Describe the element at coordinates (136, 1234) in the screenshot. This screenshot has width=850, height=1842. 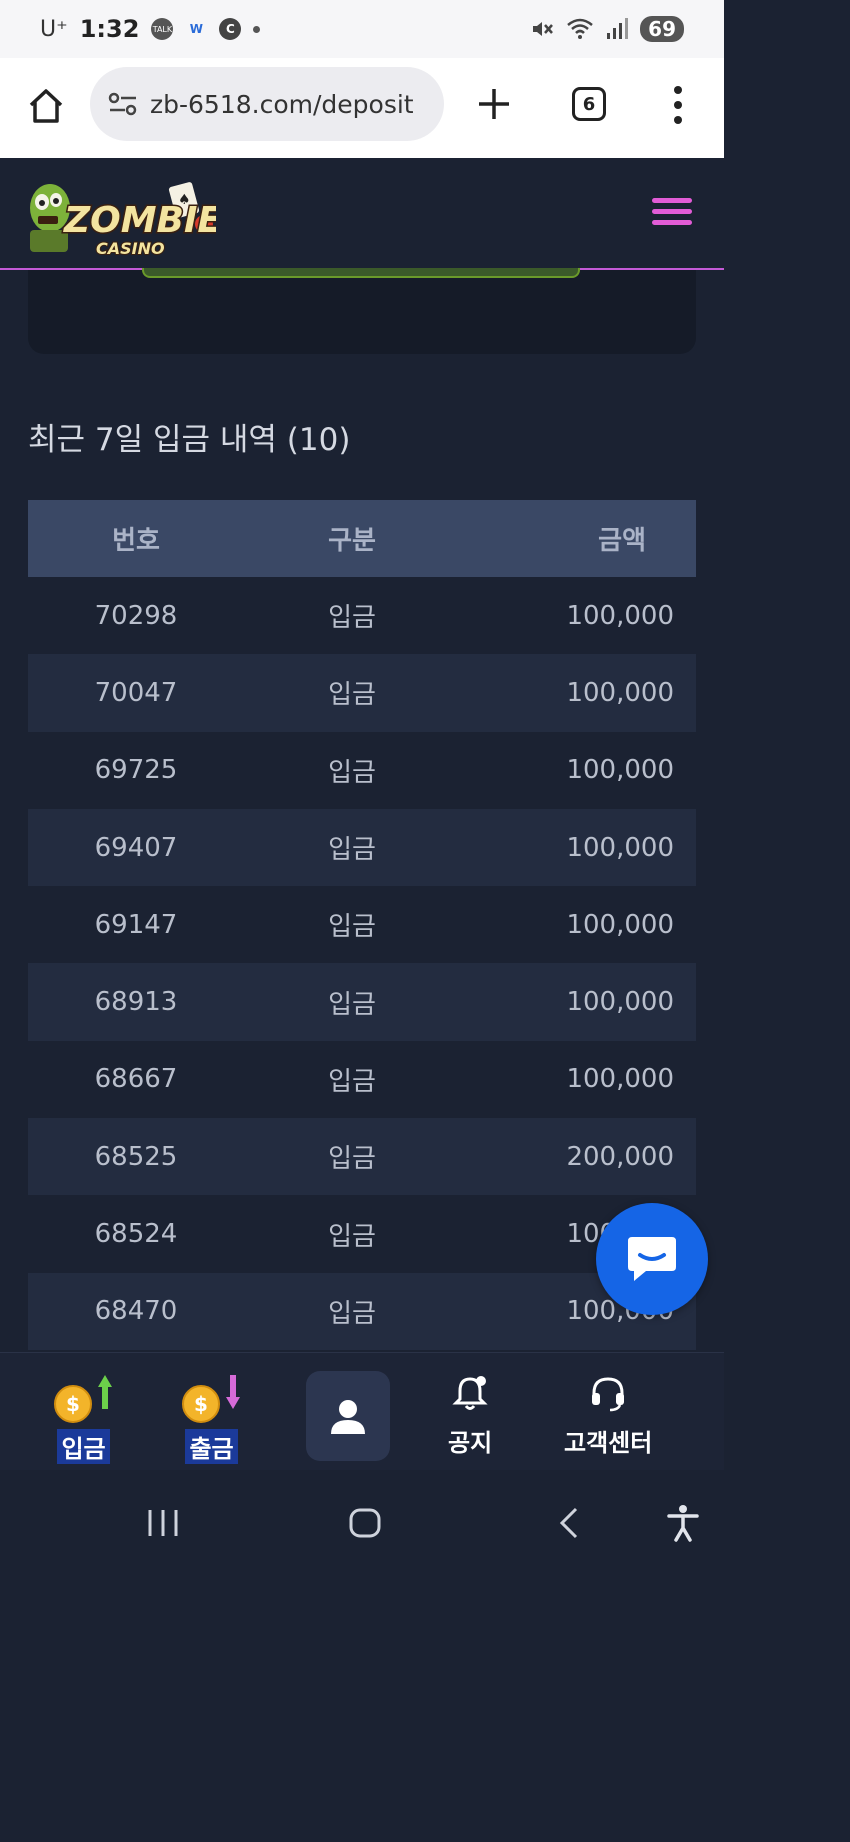
I see `row-id: 68524` at that location.